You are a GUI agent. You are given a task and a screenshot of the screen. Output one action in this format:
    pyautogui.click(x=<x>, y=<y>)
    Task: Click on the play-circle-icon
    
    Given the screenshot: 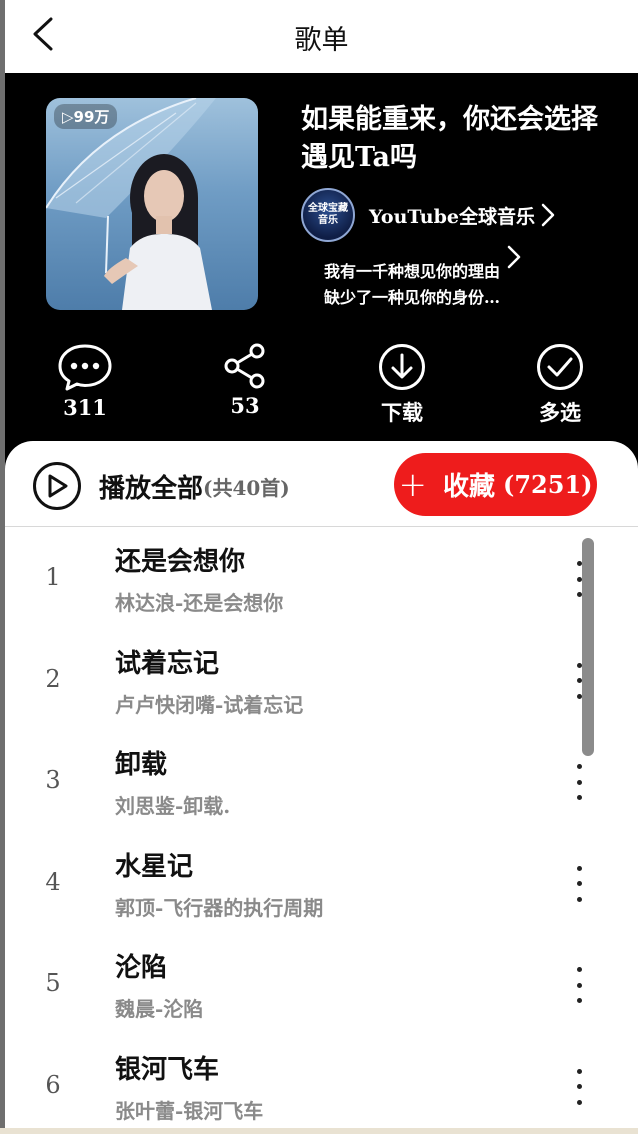 What is the action you would take?
    pyautogui.click(x=57, y=486)
    